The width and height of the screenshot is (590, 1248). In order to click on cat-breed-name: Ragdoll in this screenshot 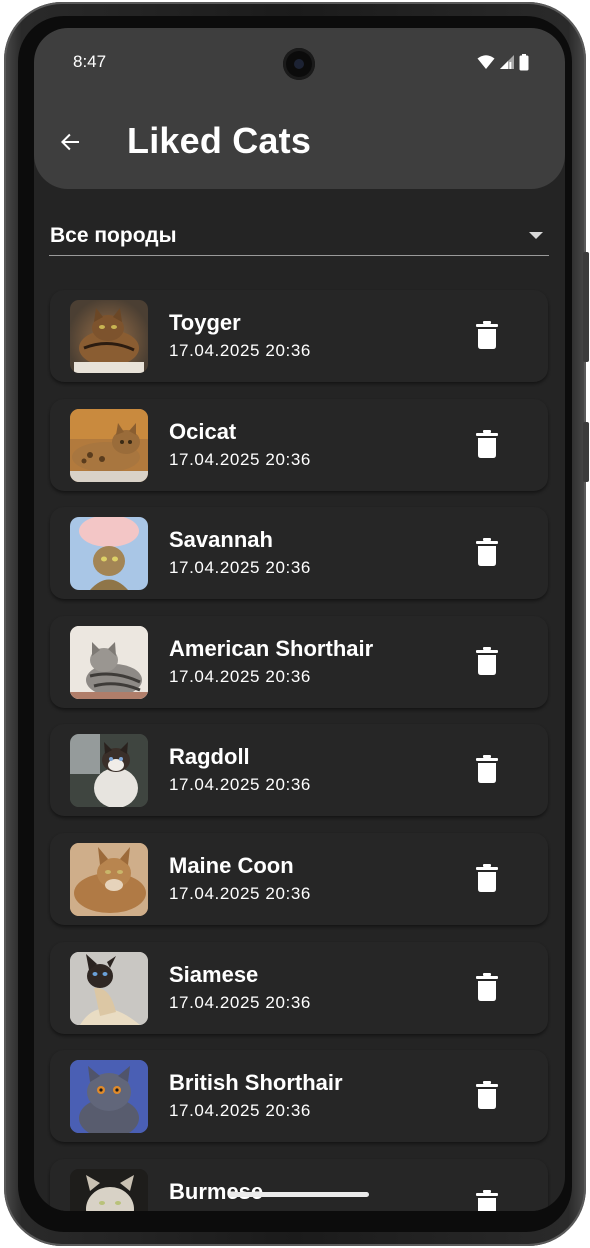, I will do `click(209, 757)`.